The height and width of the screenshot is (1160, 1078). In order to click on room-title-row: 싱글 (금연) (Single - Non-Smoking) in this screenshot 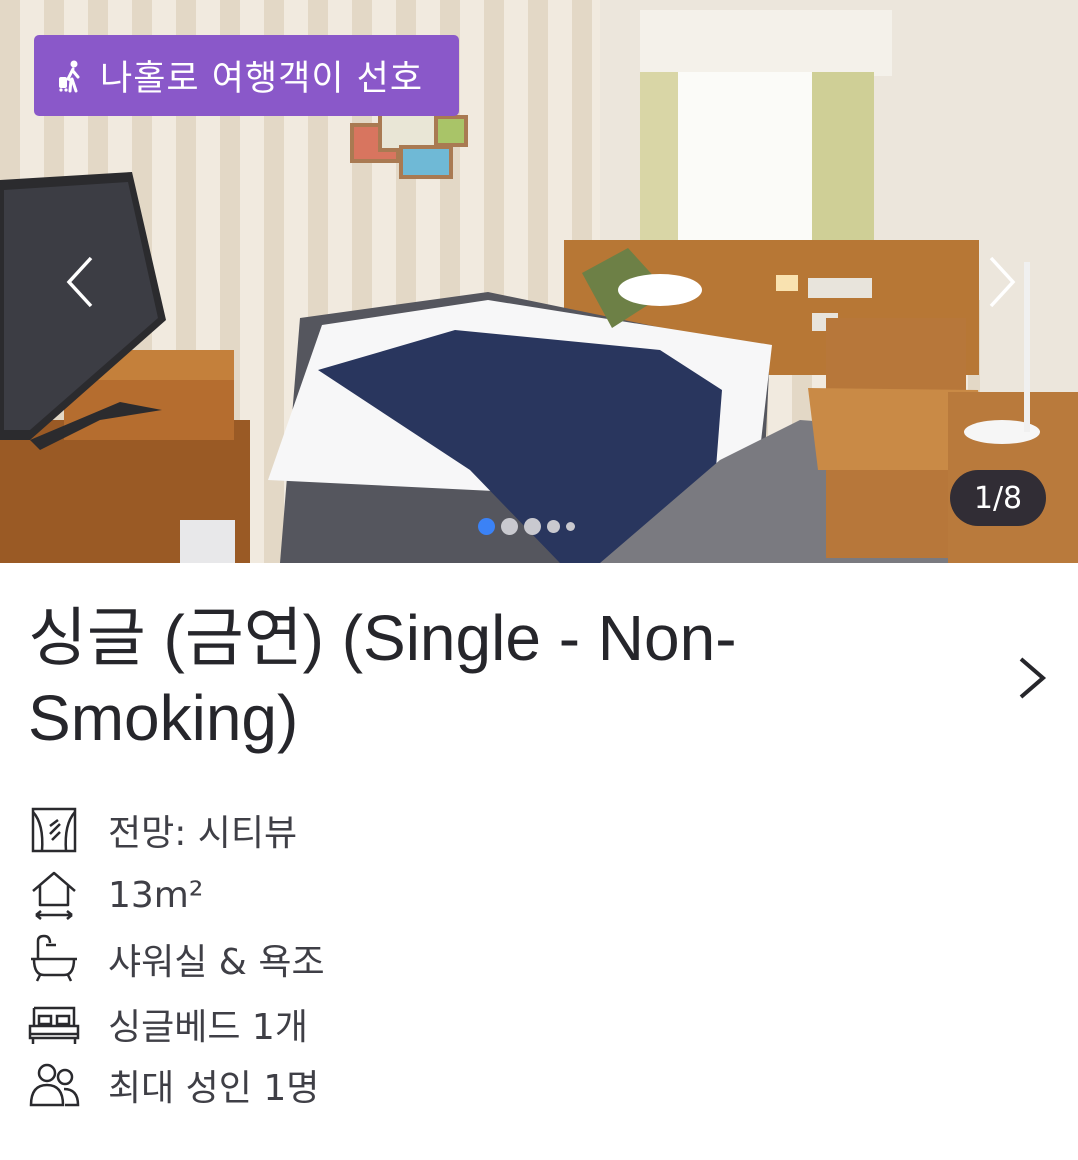, I will do `click(543, 678)`.